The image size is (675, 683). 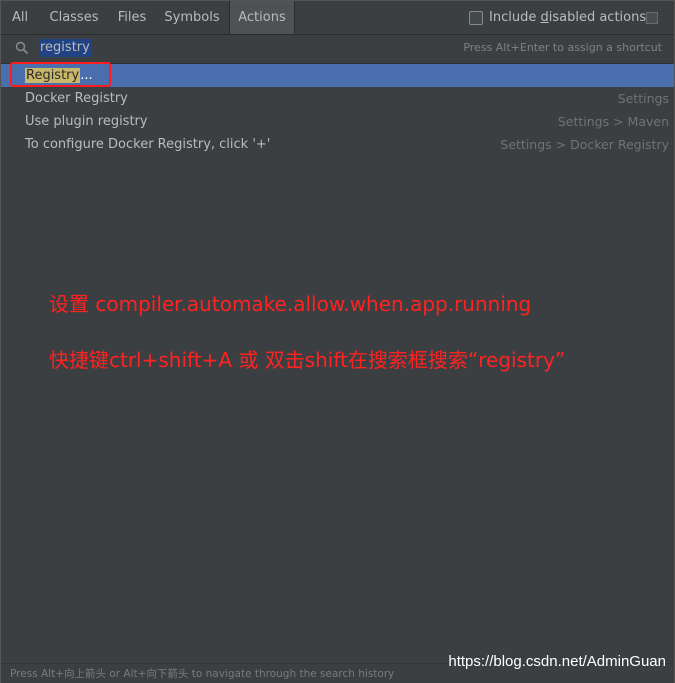 I want to click on watermark: https://blog.csdn.net/AdminGuan, so click(x=557, y=661).